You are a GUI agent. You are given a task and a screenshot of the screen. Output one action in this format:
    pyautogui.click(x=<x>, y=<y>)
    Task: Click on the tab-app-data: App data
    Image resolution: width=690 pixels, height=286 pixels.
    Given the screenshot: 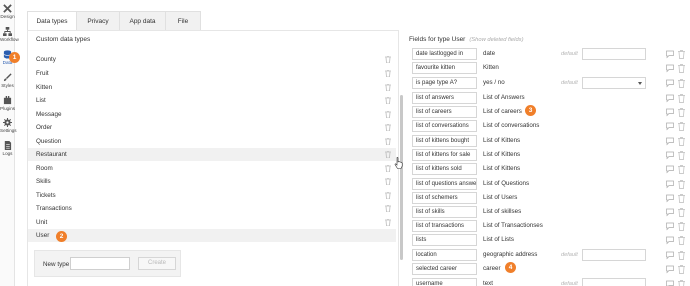 What is the action you would take?
    pyautogui.click(x=142, y=21)
    